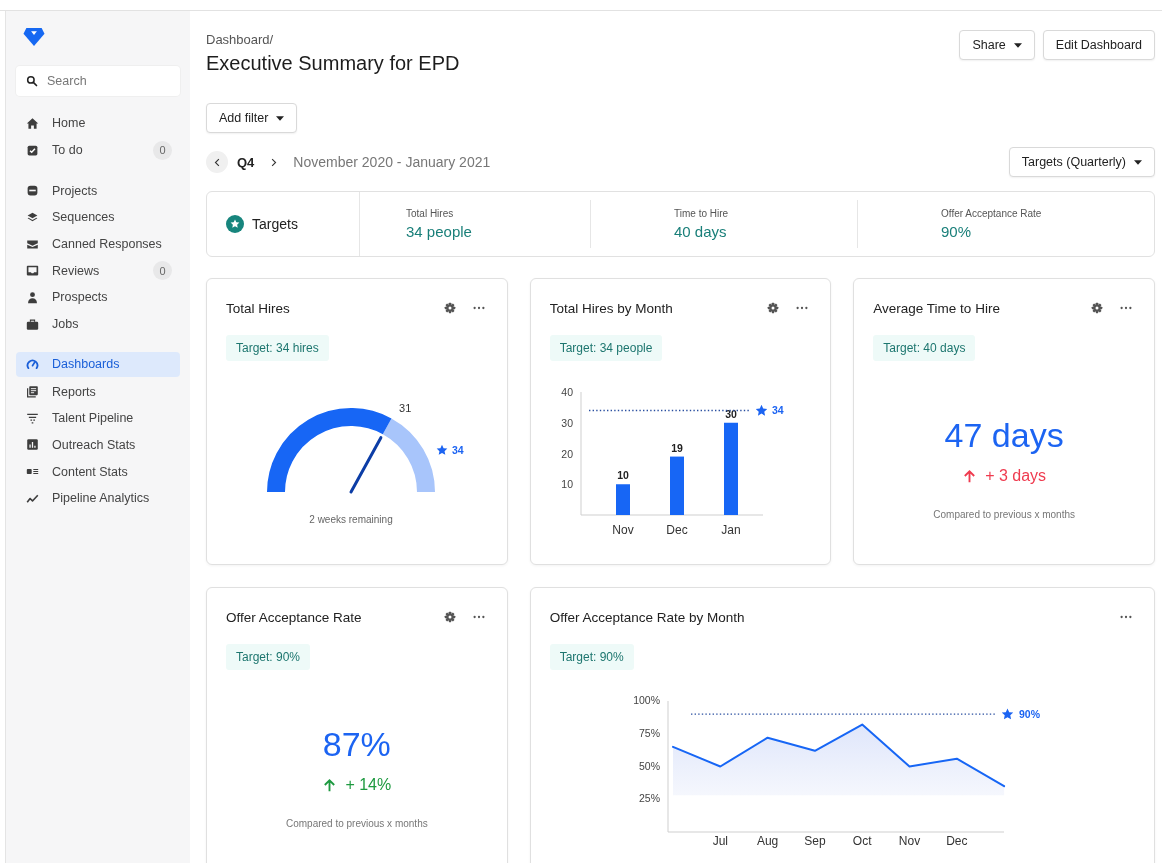 This screenshot has height=863, width=1162. I want to click on card-title: Total Hires, so click(258, 308).